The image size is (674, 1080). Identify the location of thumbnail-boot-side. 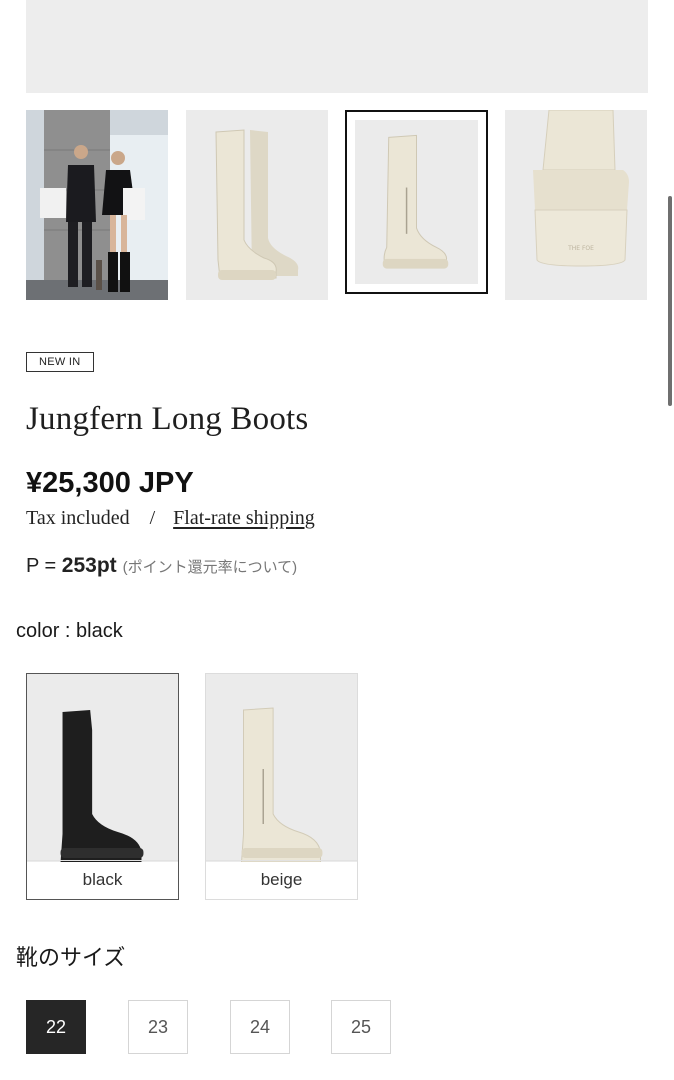
(257, 205).